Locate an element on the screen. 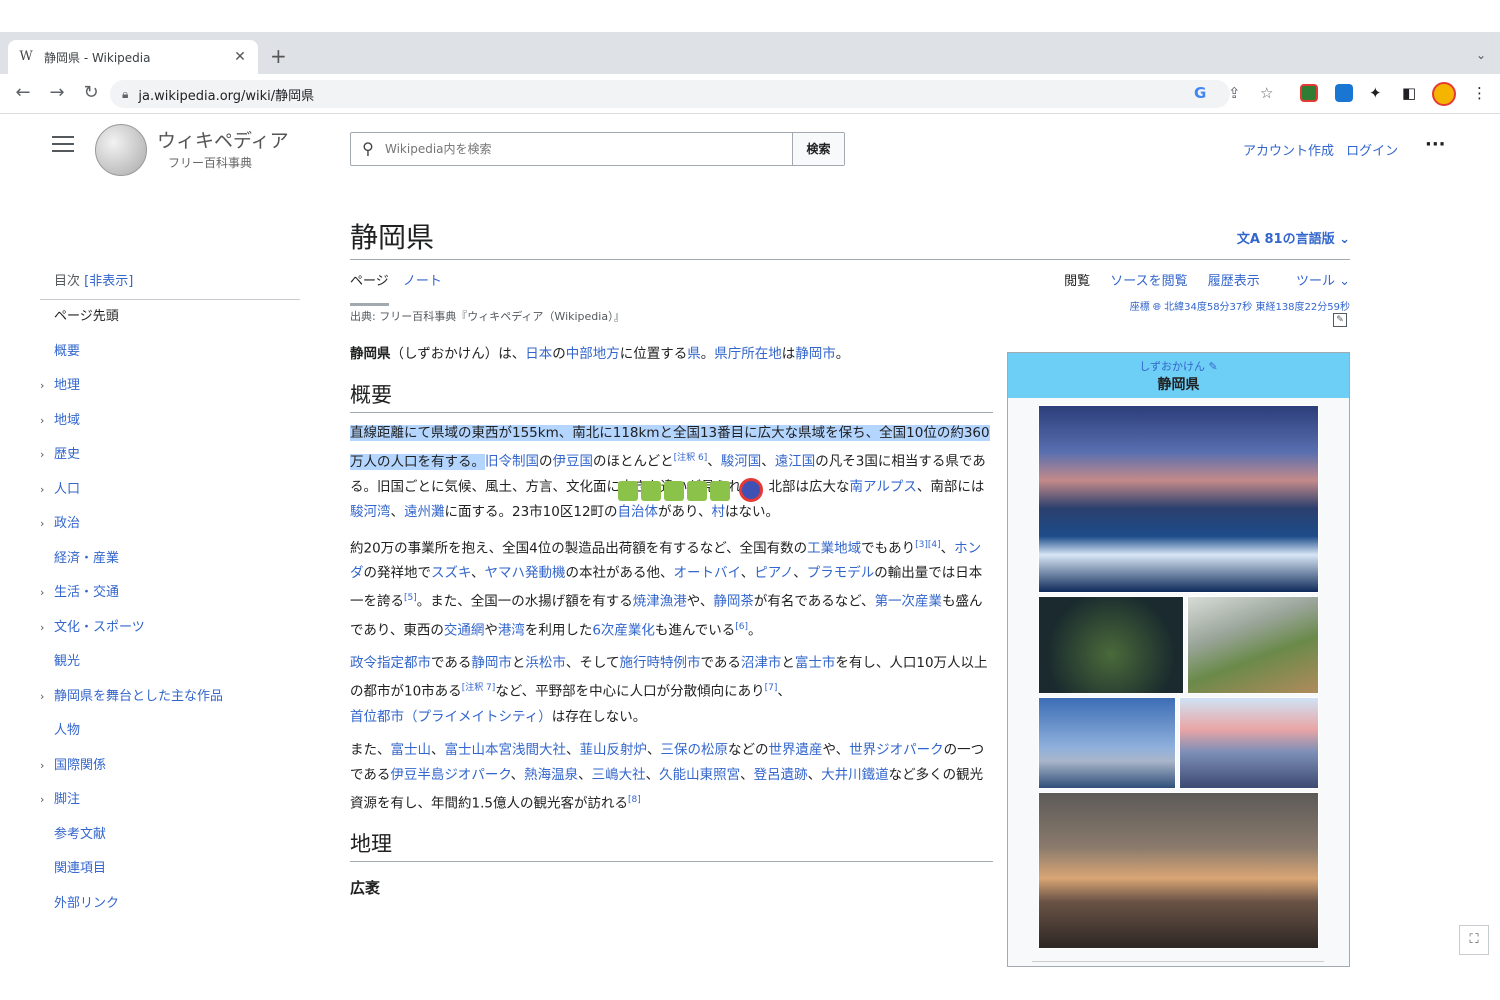  toc-item: 関連項目 is located at coordinates (170, 869).